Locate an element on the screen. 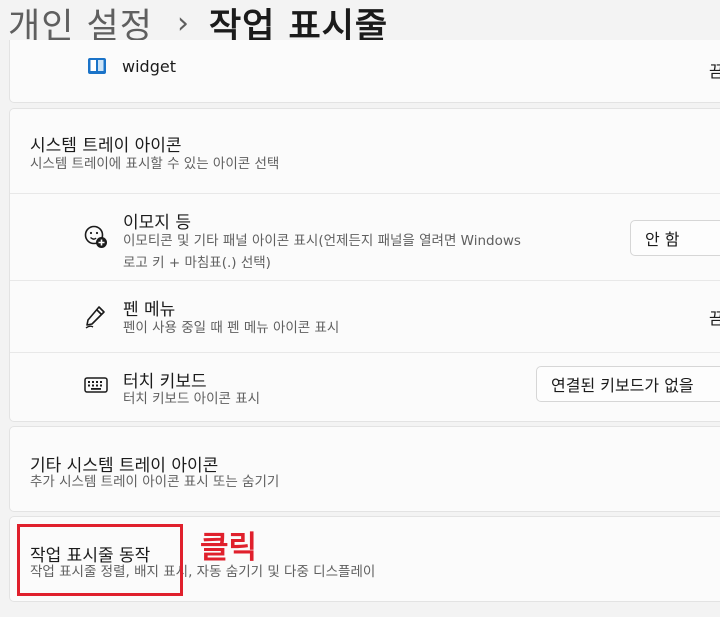 The width and height of the screenshot is (720, 617). tray-item-touch-keyboard: 터치 키보드 터치 키보드 아이콘 표시 연결된 키보드가 없을 is located at coordinates (365, 386).